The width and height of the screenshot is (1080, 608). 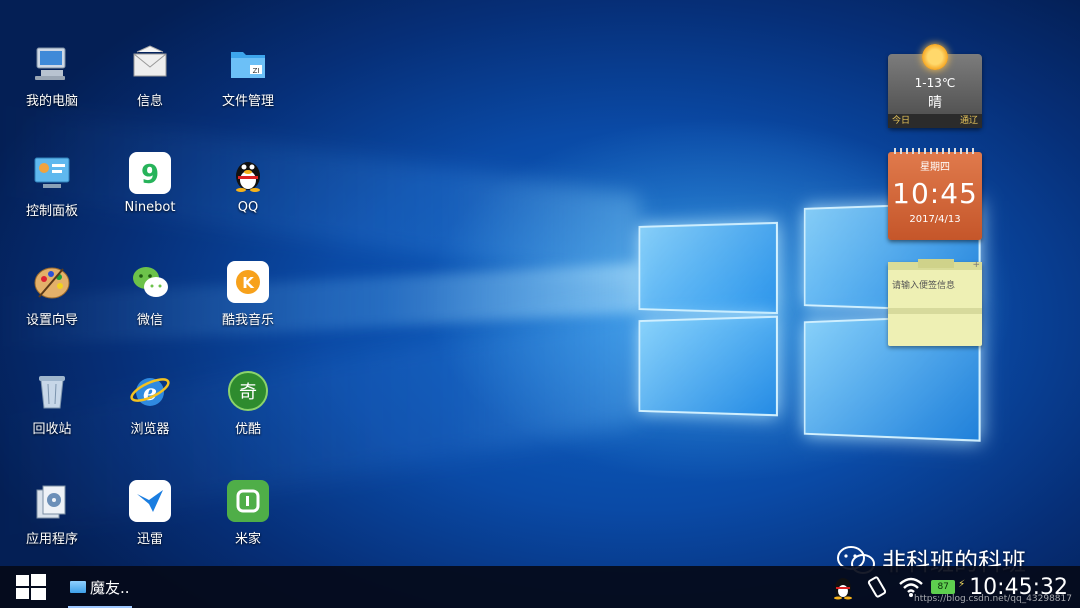 What do you see at coordinates (935, 219) in the screenshot?
I see `clock-date: 2017/4/13` at bounding box center [935, 219].